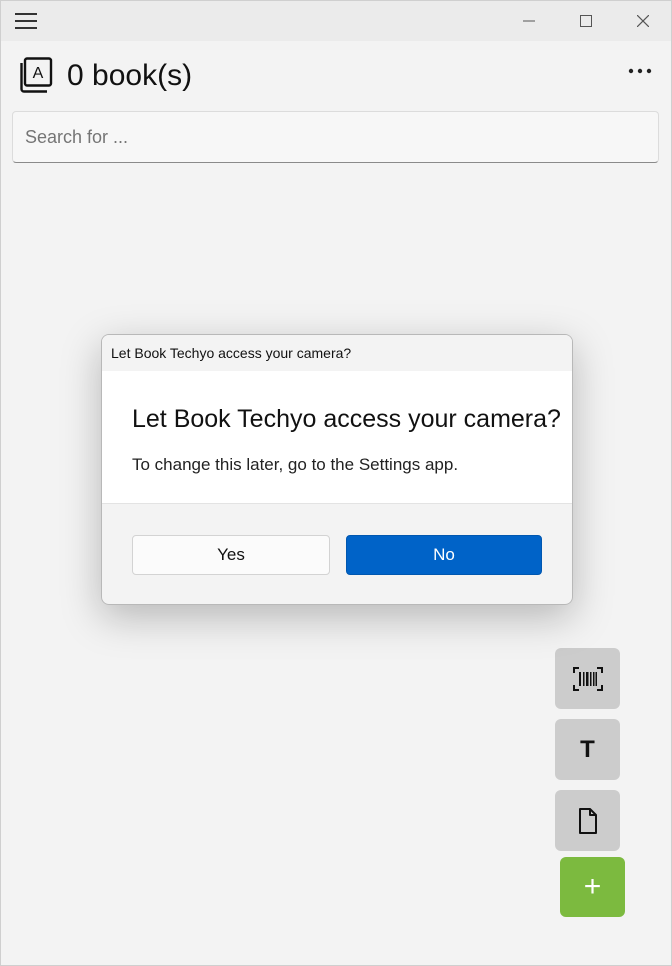 Image resolution: width=672 pixels, height=966 pixels. Describe the element at coordinates (444, 555) in the screenshot. I see `no-button: No` at that location.